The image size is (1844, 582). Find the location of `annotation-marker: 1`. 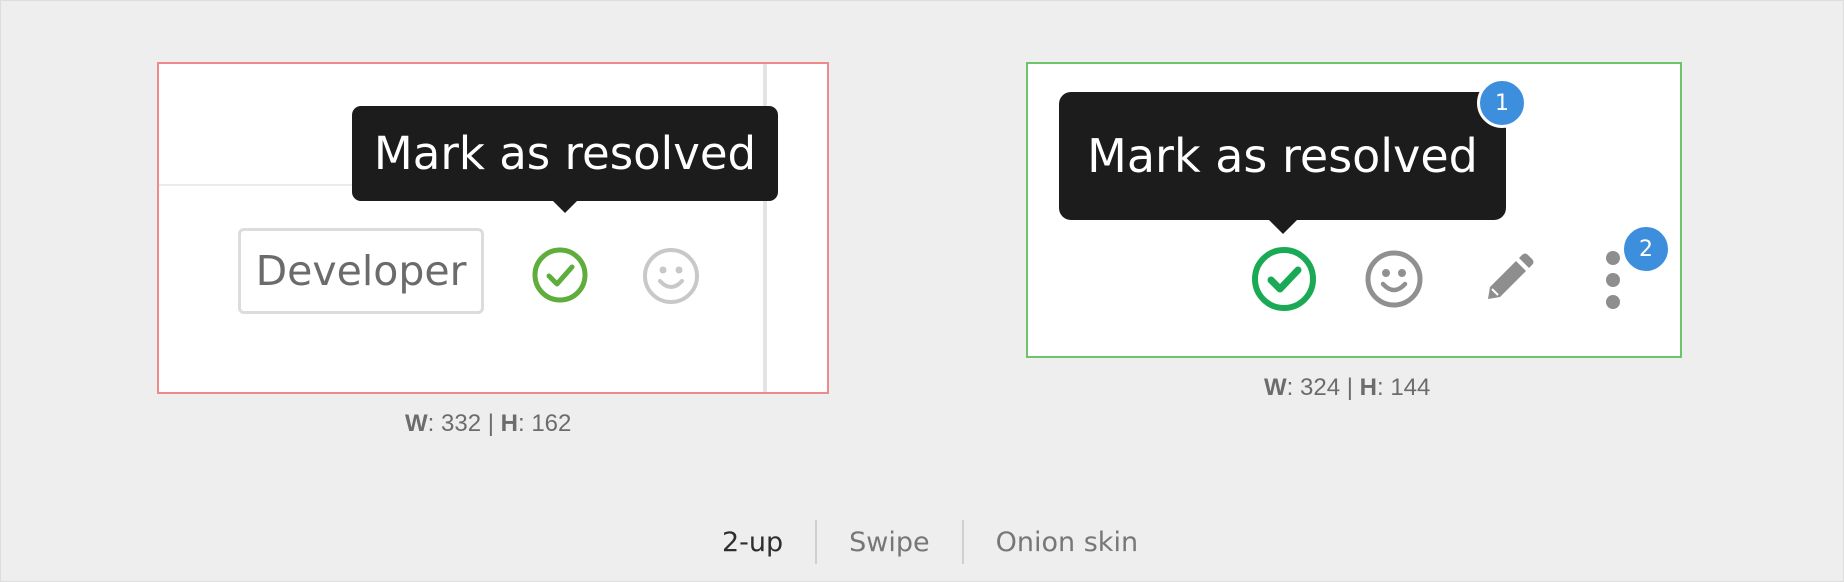

annotation-marker: 1 is located at coordinates (1502, 103).